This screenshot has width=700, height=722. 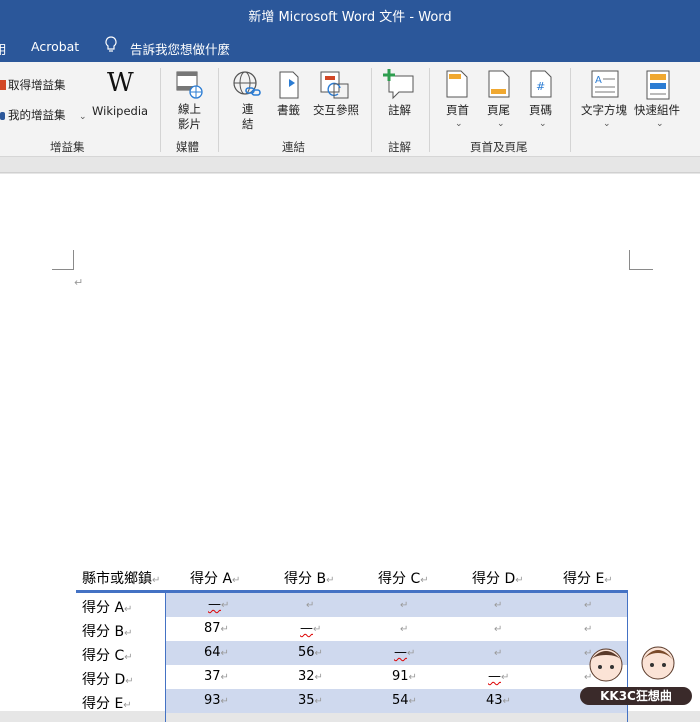 What do you see at coordinates (350, 165) in the screenshot?
I see `ruler-strip` at bounding box center [350, 165].